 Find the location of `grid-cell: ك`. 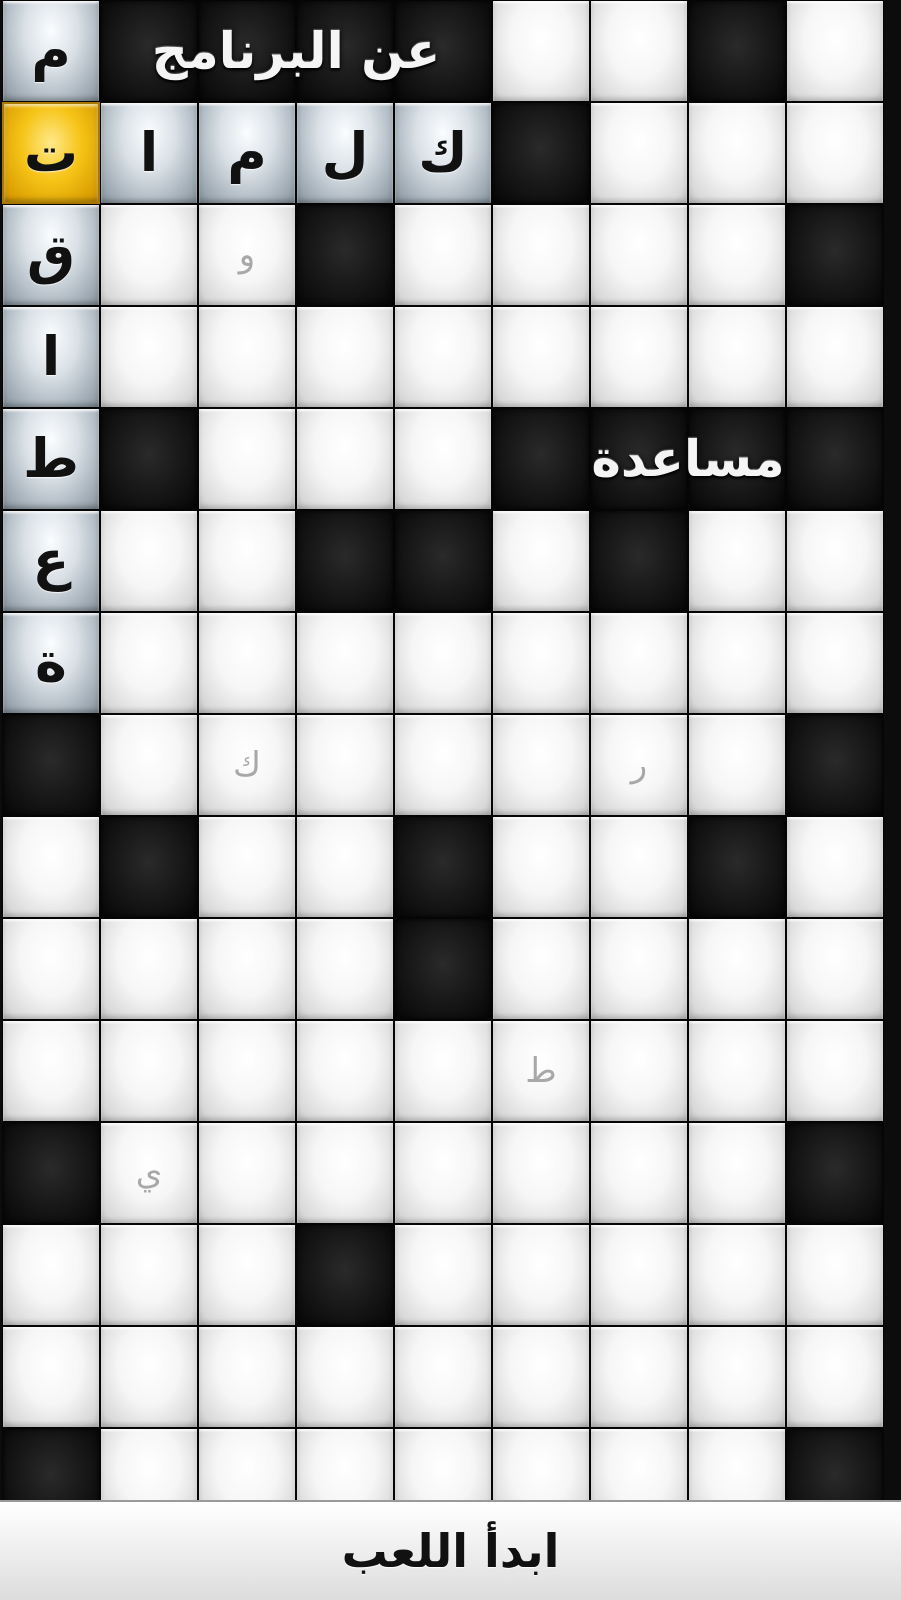

grid-cell: ك is located at coordinates (247, 765).